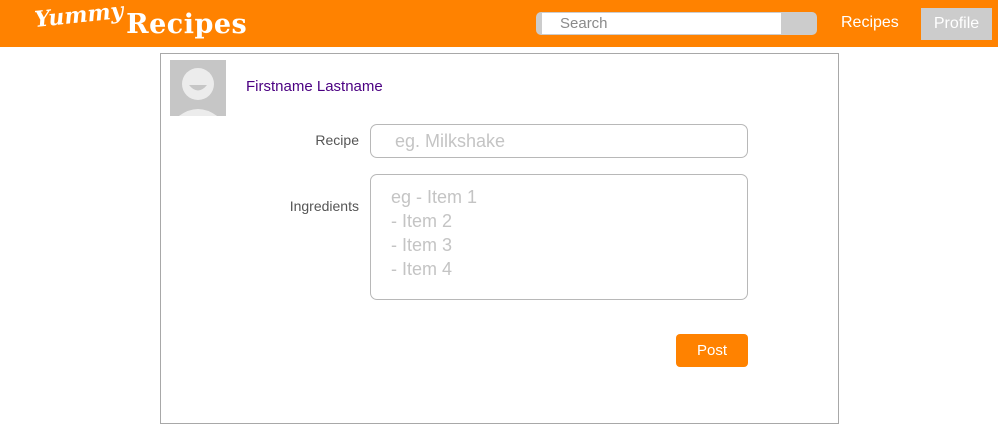 This screenshot has height=432, width=998. Describe the element at coordinates (870, 23) in the screenshot. I see `nav-recipes-link: Recipes` at that location.